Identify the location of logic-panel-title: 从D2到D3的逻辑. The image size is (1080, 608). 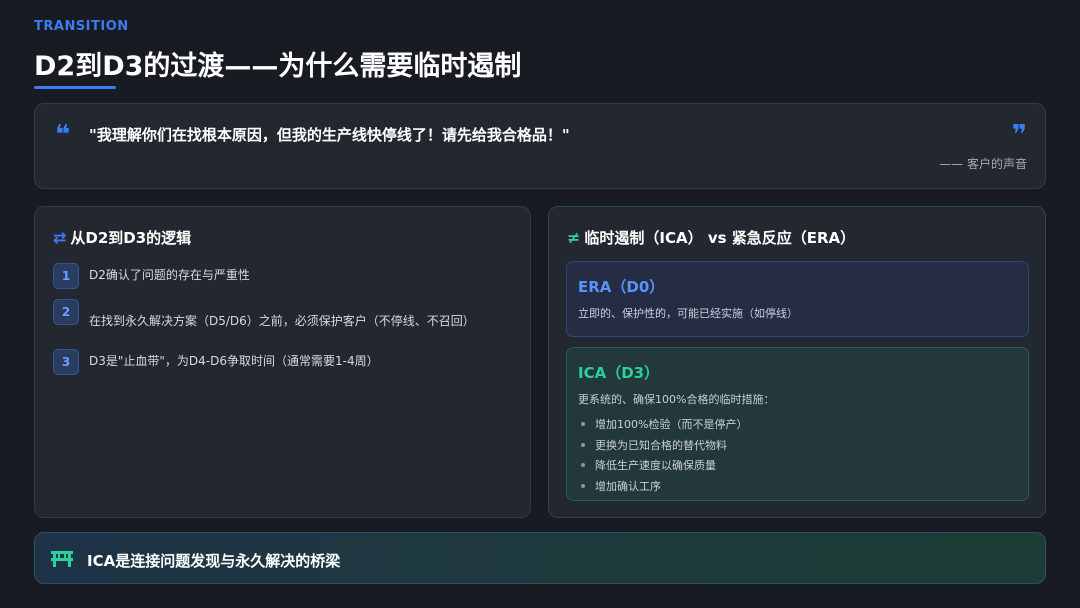
(131, 238).